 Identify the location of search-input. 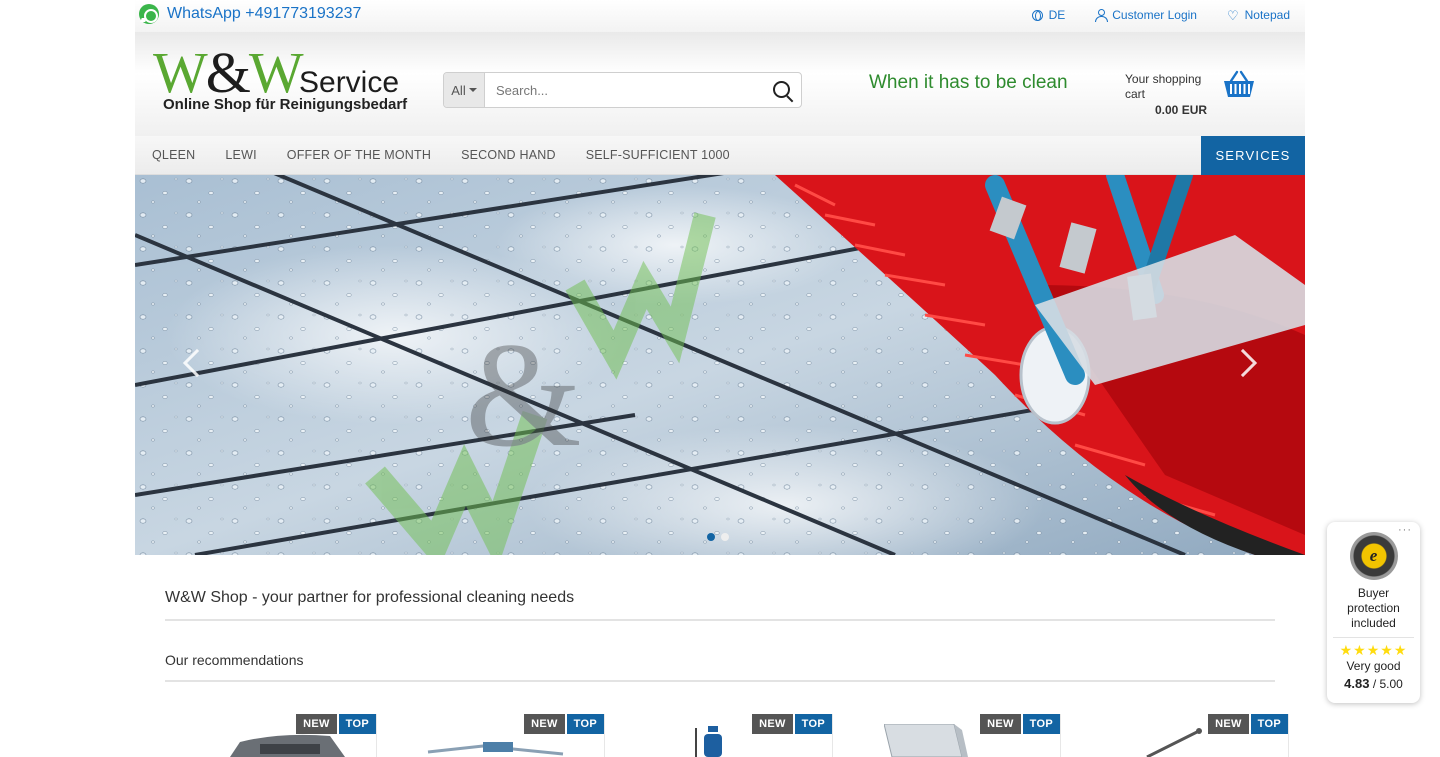
(625, 90).